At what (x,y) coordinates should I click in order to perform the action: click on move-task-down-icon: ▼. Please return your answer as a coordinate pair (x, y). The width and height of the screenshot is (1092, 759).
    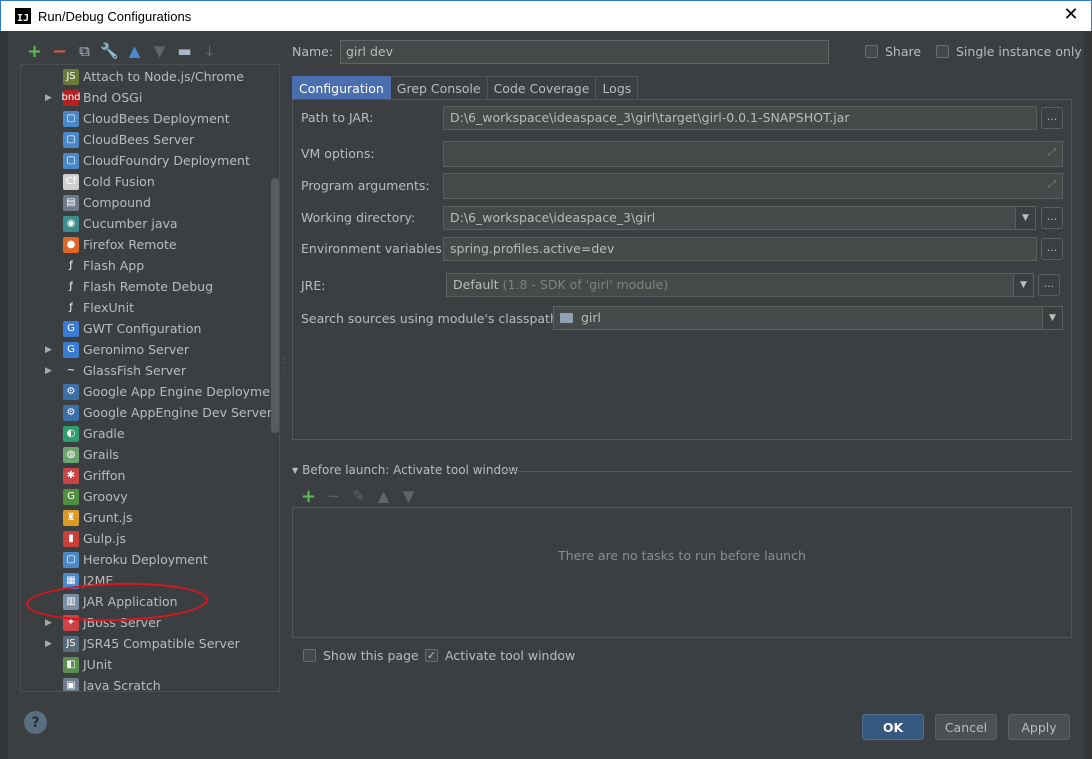
    Looking at the image, I should click on (408, 496).